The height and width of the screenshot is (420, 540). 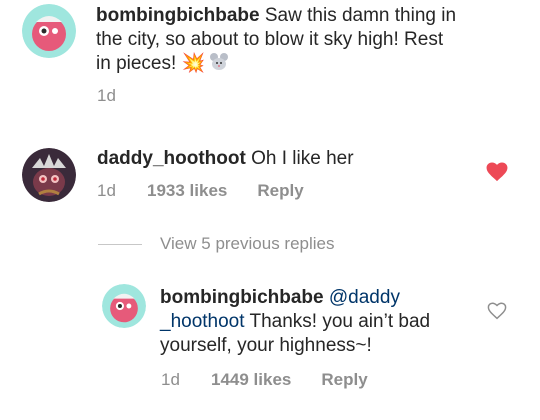 I want to click on avatar-bombingbichbabe, so click(x=49, y=31).